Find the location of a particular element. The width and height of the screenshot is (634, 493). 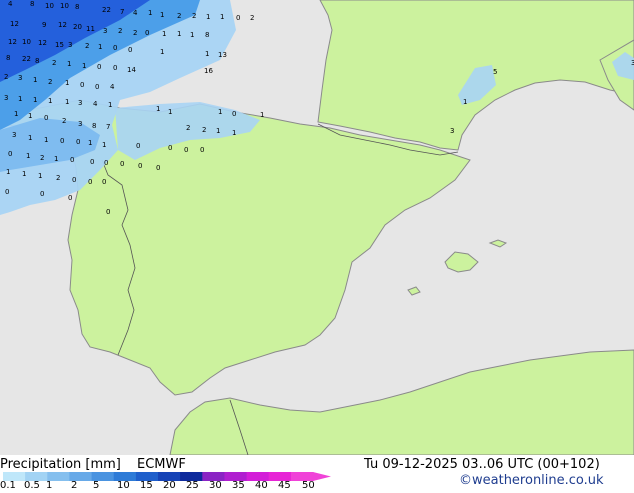

model-name: ECMWF is located at coordinates (161, 464).